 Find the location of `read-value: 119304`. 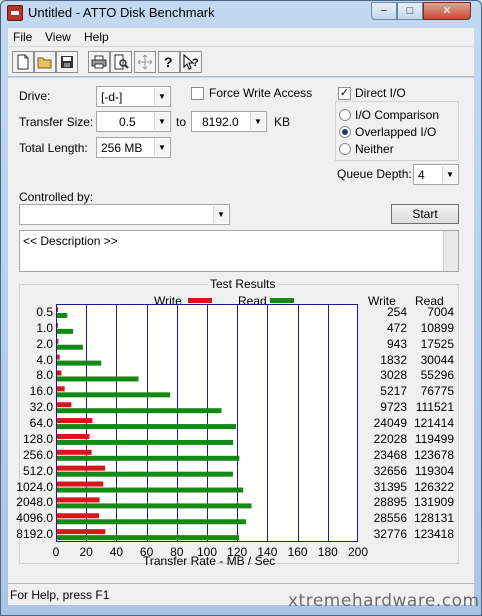

read-value: 119304 is located at coordinates (434, 470).